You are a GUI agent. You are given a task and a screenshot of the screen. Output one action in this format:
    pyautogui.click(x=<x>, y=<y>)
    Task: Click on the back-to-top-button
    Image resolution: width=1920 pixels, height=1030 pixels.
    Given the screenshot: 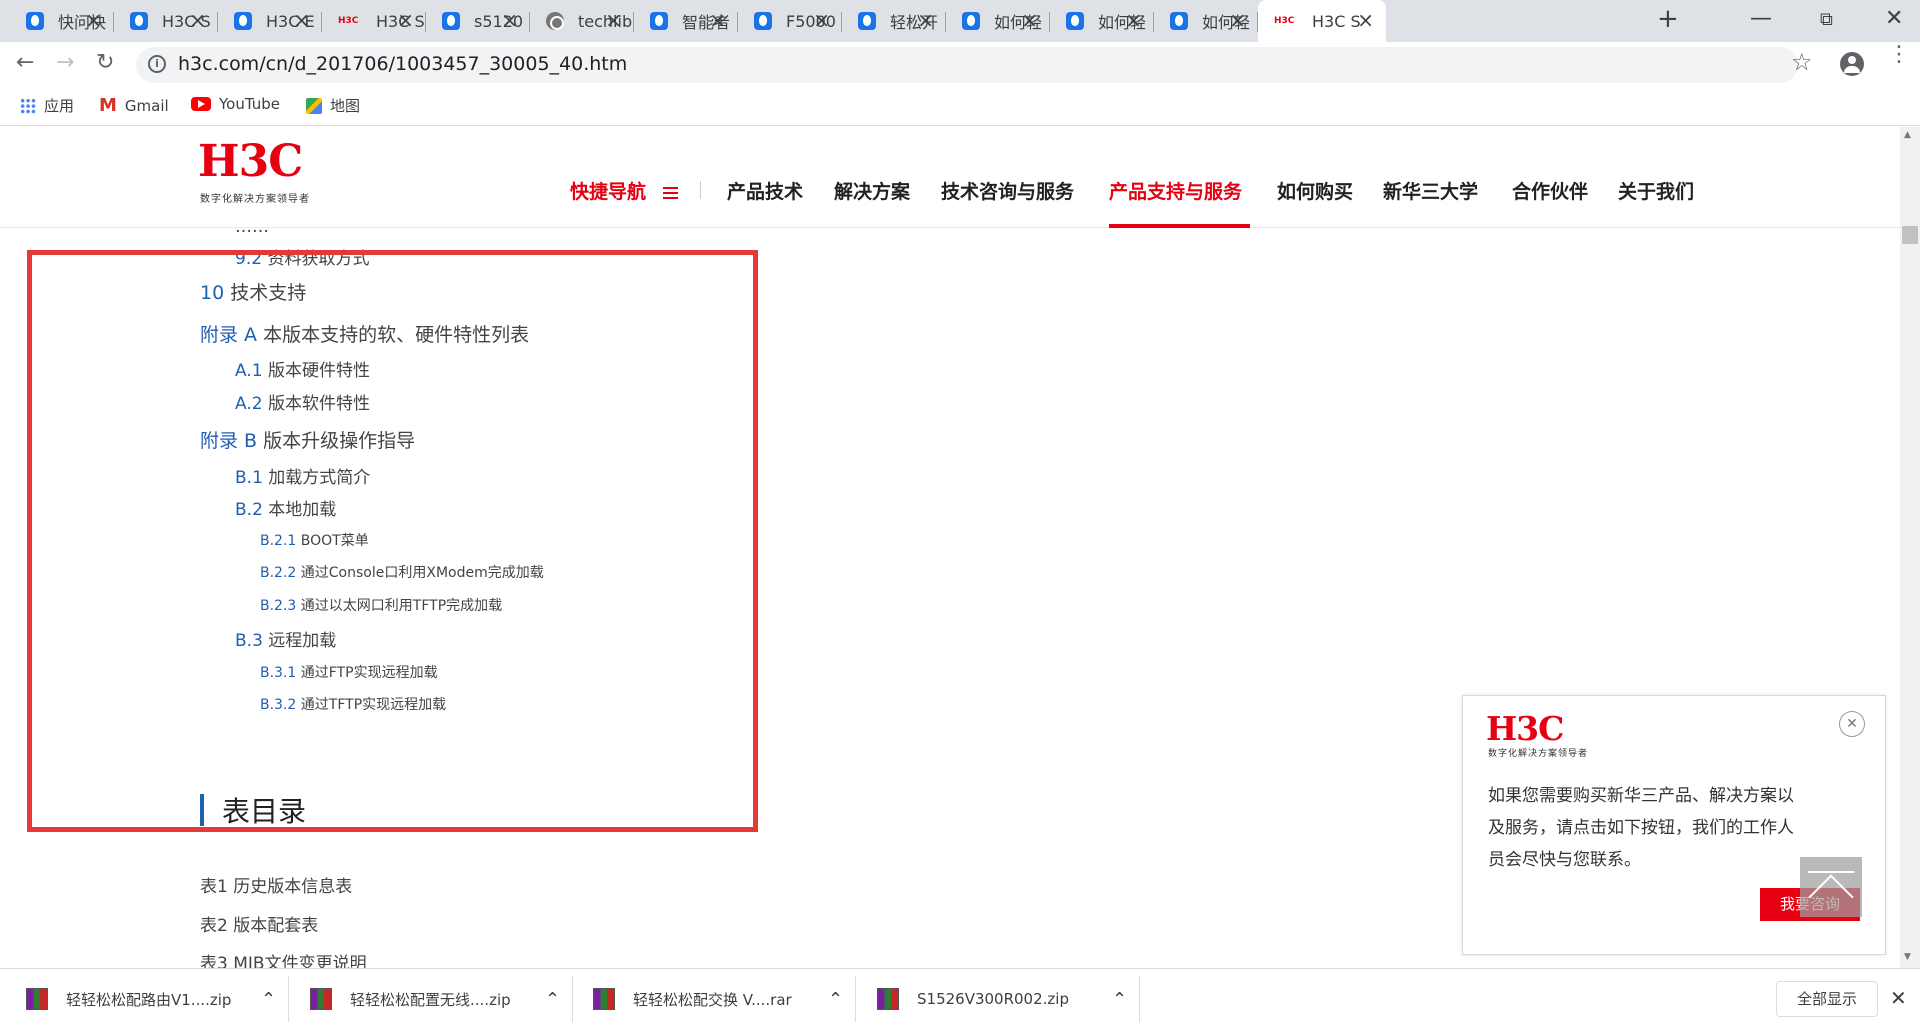 What is the action you would take?
    pyautogui.click(x=1831, y=888)
    